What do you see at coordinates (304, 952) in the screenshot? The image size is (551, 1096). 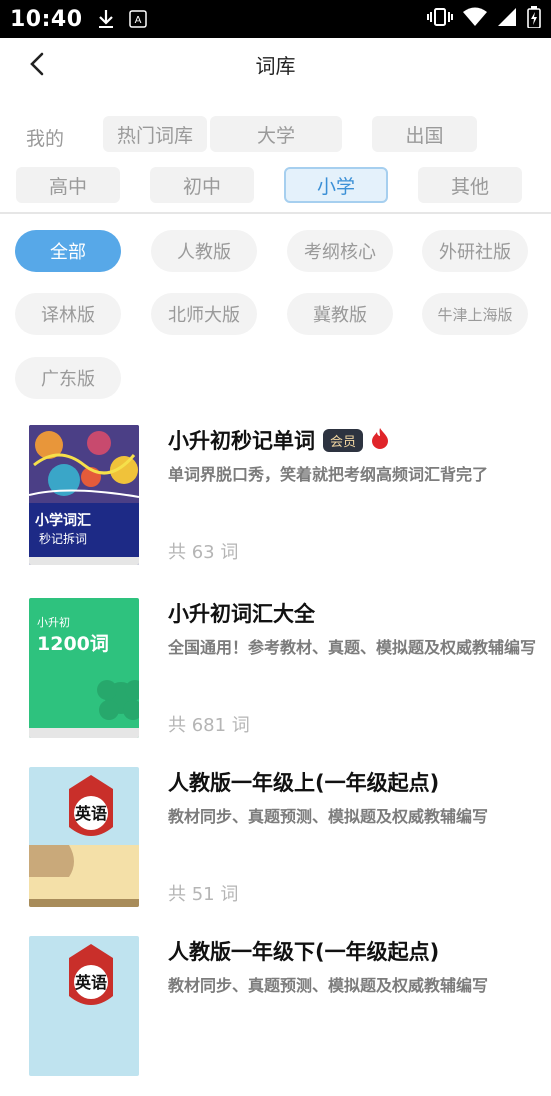 I see `book-title: 人教版一年级下(一年级起点)` at bounding box center [304, 952].